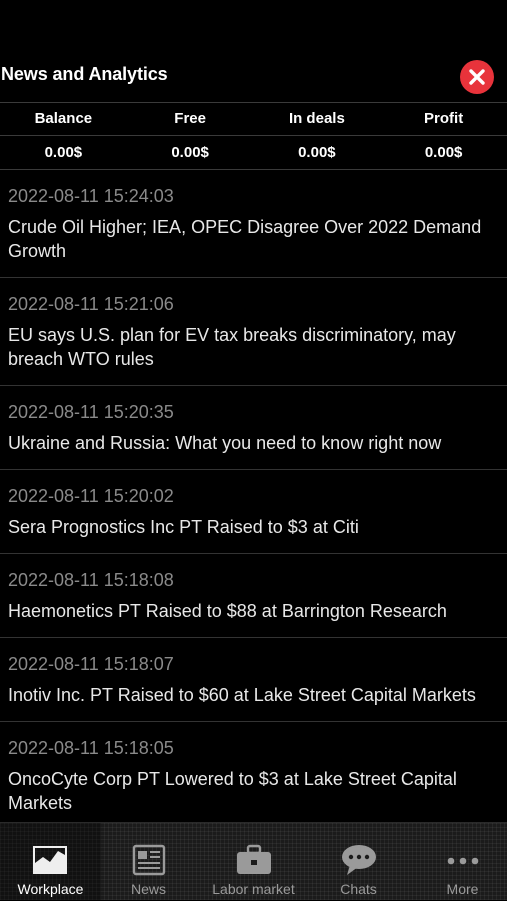 This screenshot has height=901, width=507. Describe the element at coordinates (148, 889) in the screenshot. I see `tab-label: News` at that location.